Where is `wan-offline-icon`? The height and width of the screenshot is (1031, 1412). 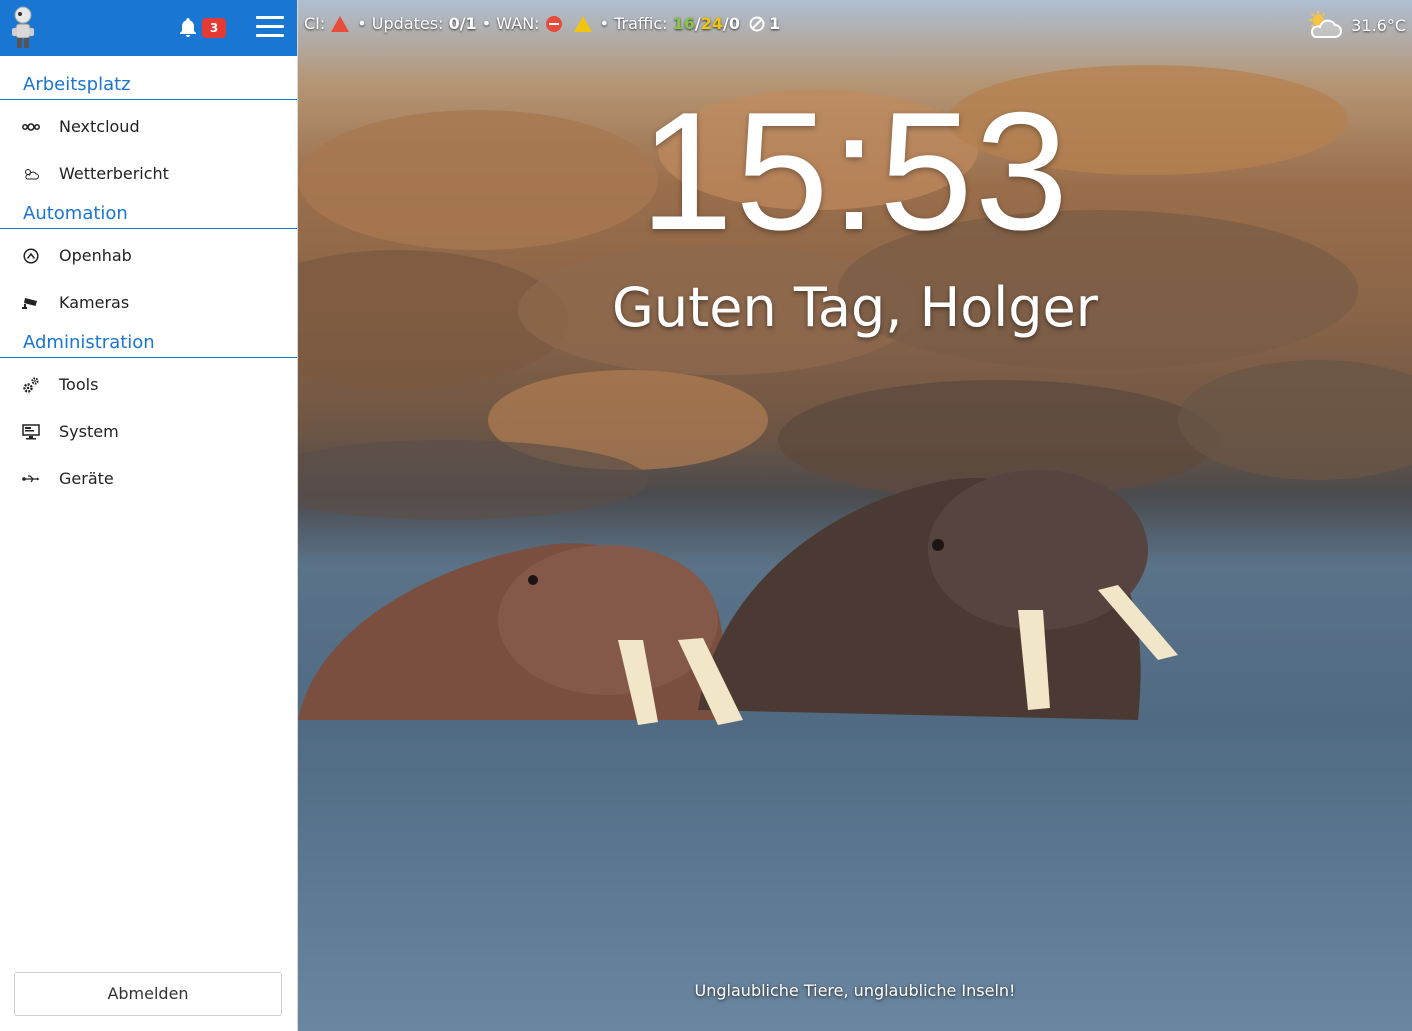 wan-offline-icon is located at coordinates (553, 23).